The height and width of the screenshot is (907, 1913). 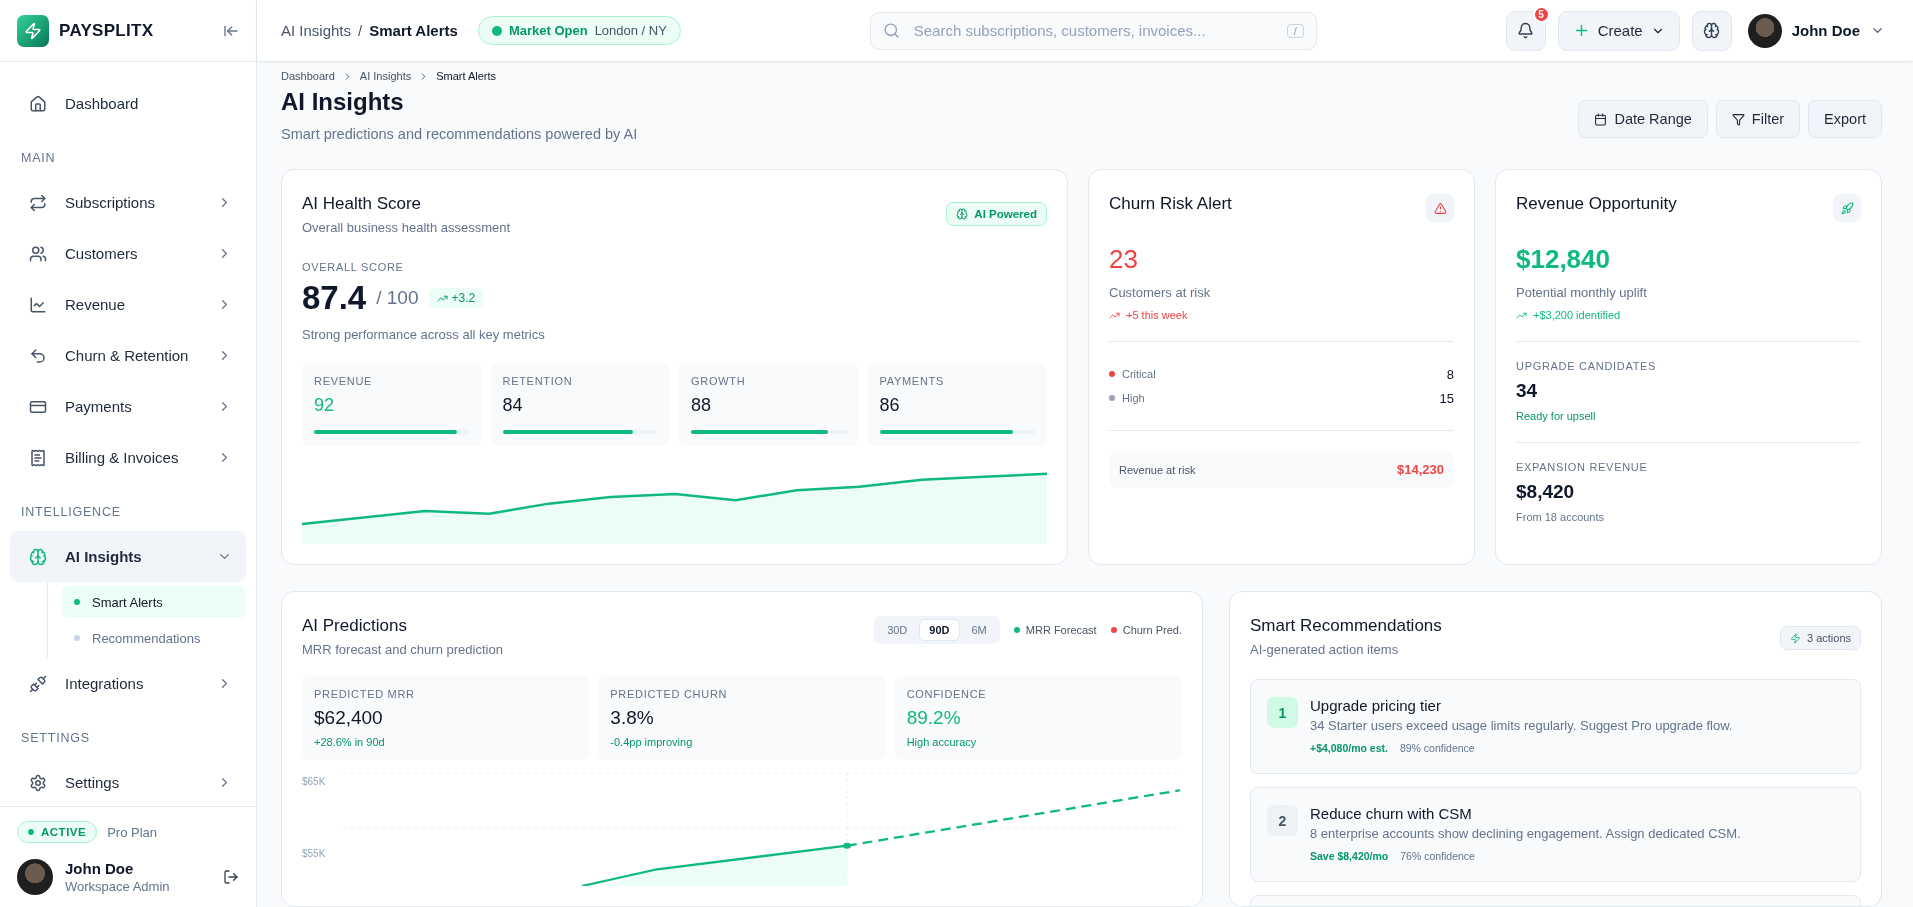 What do you see at coordinates (1295, 30) in the screenshot?
I see `shortcut-key: /` at bounding box center [1295, 30].